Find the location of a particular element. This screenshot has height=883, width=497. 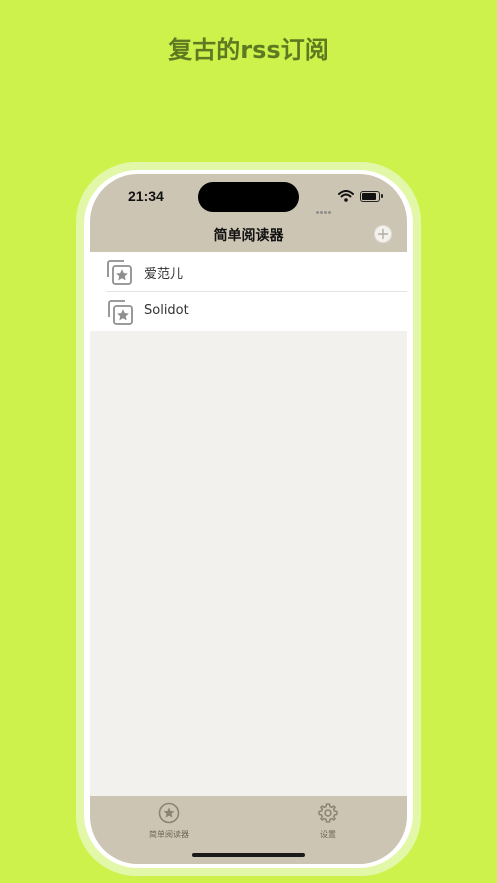

tab-label: 设置 is located at coordinates (328, 834).